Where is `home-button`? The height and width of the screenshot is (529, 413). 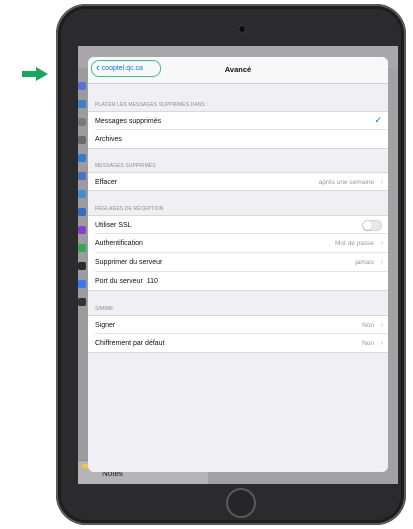 home-button is located at coordinates (241, 503).